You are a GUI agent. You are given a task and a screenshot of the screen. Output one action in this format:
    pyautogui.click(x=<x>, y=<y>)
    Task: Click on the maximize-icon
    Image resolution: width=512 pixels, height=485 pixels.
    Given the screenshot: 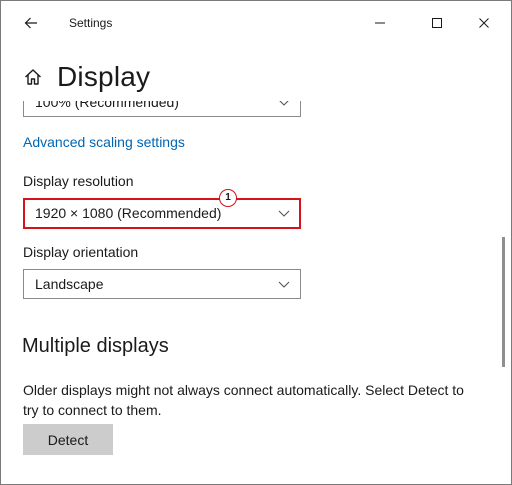 What is the action you would take?
    pyautogui.click(x=437, y=23)
    